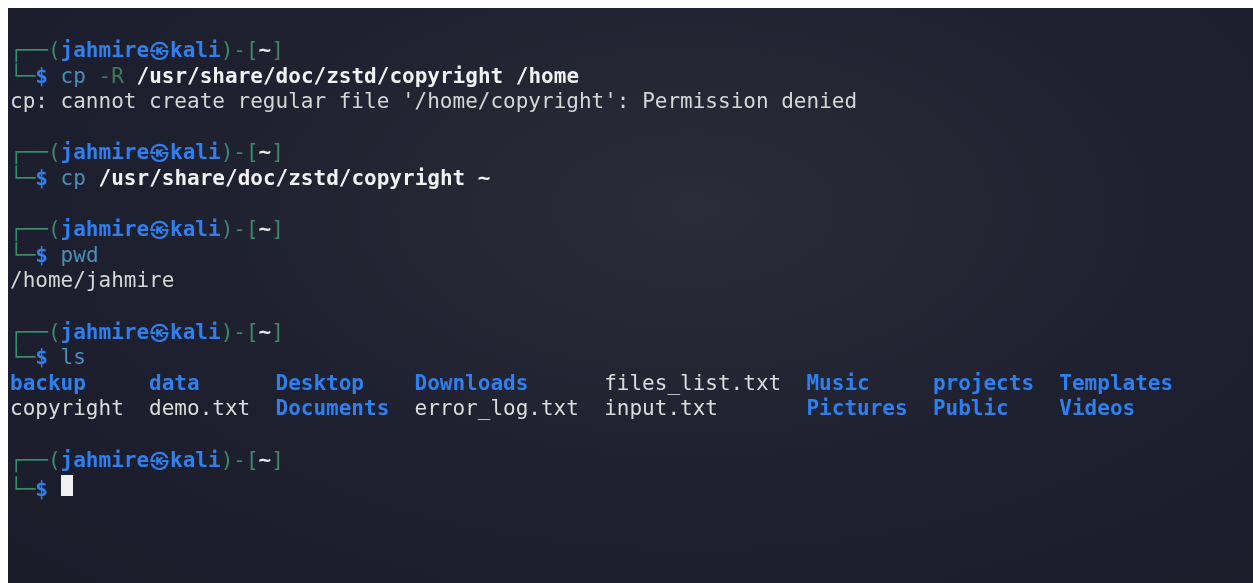 This screenshot has width=1253, height=583. What do you see at coordinates (970, 408) in the screenshot?
I see `directory-name: Public` at bounding box center [970, 408].